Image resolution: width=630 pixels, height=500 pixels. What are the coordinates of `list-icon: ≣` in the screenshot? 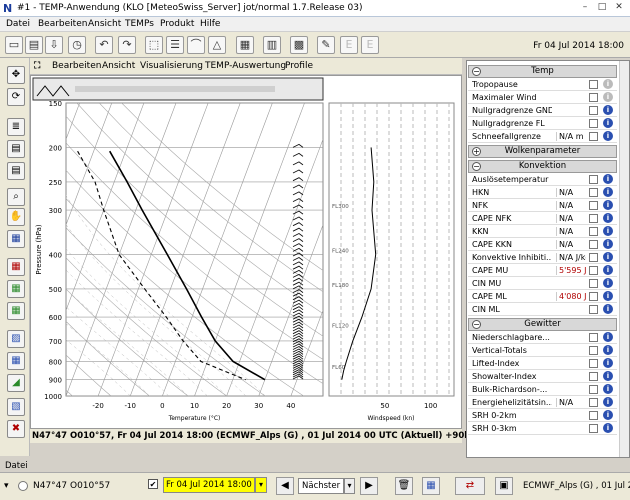 It's located at (16, 127).